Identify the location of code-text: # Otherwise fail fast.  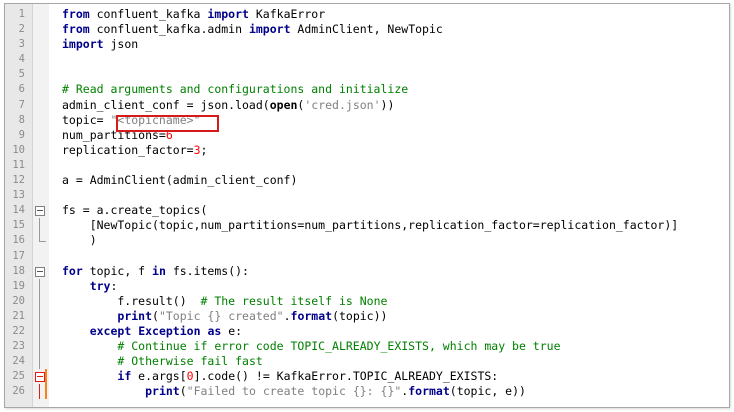
(162, 361).